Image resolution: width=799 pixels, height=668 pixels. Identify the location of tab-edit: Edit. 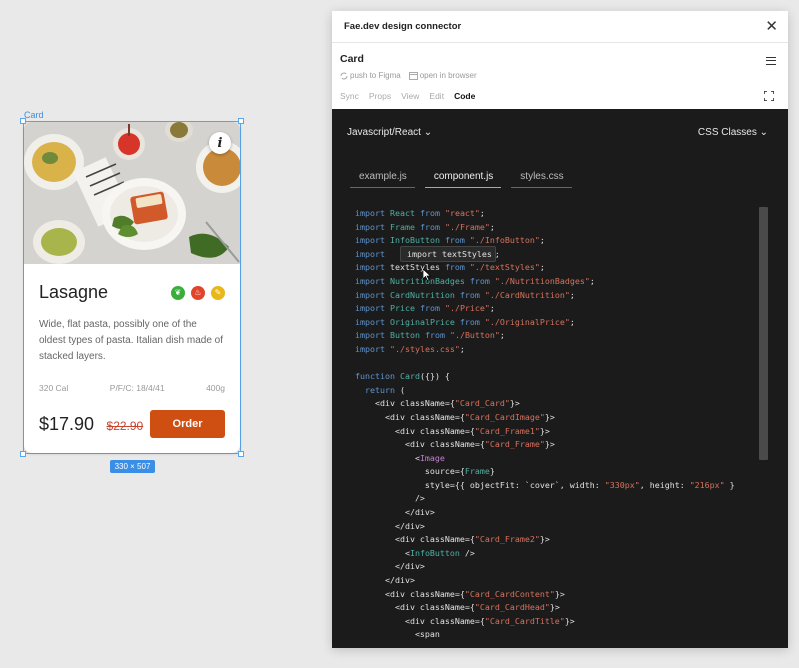
(436, 96).